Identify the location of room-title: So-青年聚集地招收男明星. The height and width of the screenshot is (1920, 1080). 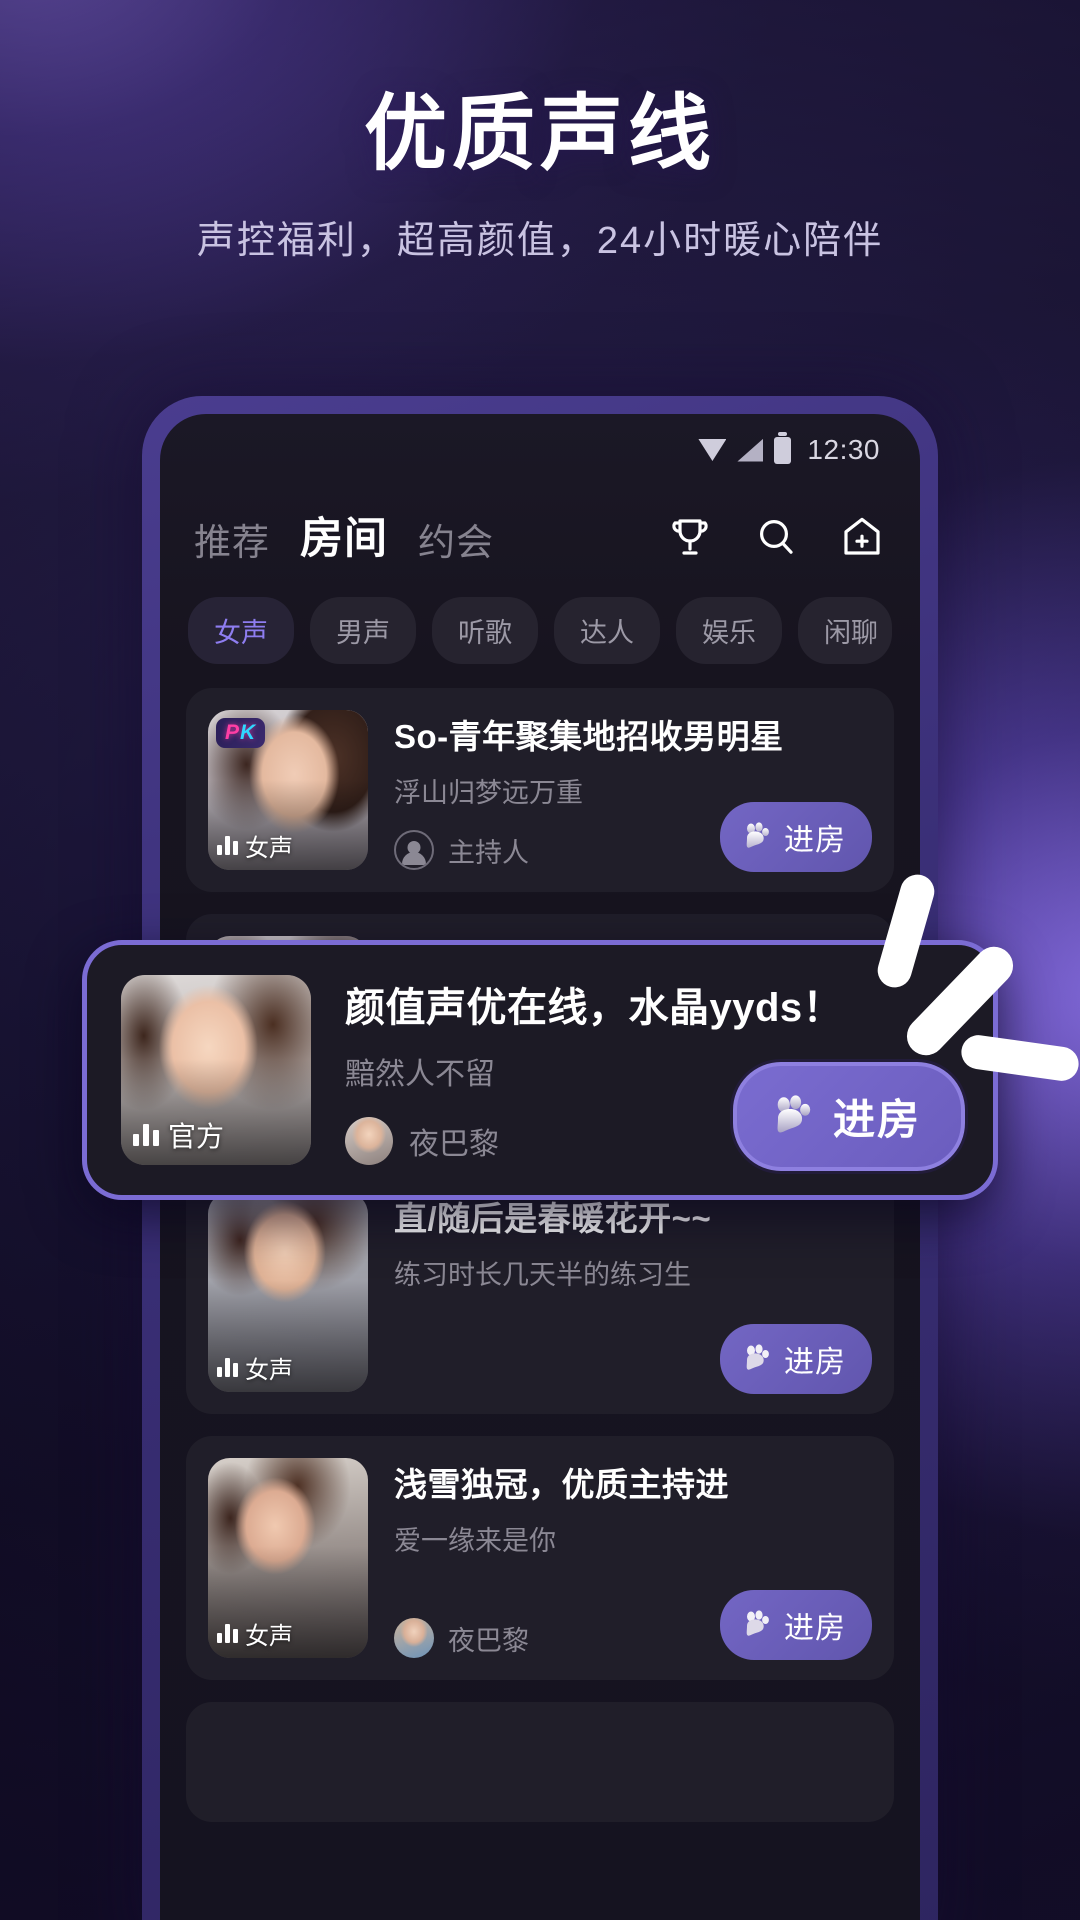
(589, 736).